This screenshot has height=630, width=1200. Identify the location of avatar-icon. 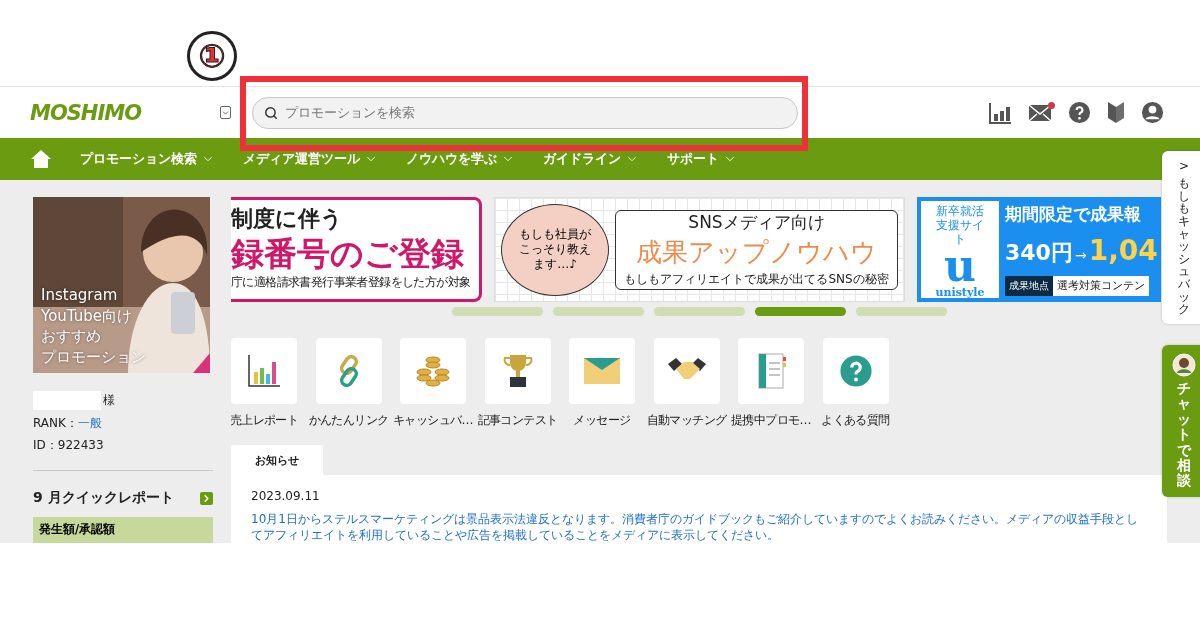
(1184, 365).